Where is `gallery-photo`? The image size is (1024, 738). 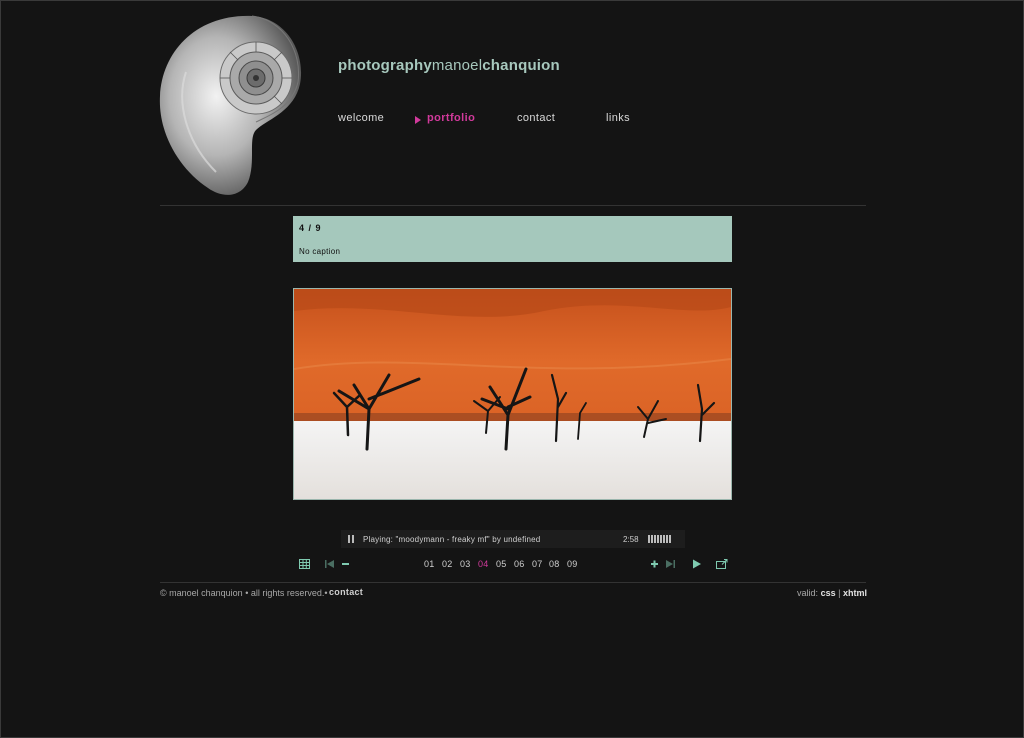 gallery-photo is located at coordinates (512, 394).